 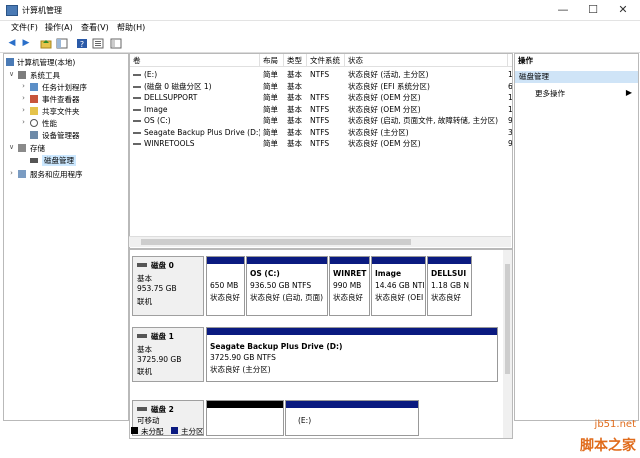 What do you see at coordinates (24, 27) in the screenshot?
I see `menu-file: 文件(F)` at bounding box center [24, 27].